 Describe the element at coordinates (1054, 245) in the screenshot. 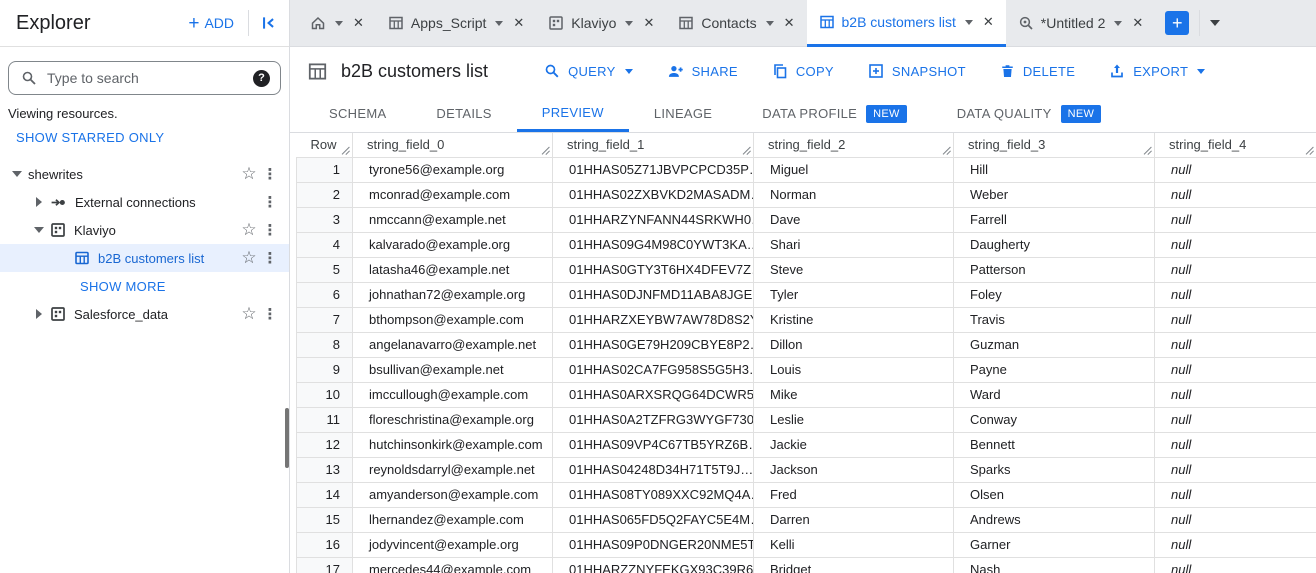

I see `cell-string-field-3: Daugherty` at that location.